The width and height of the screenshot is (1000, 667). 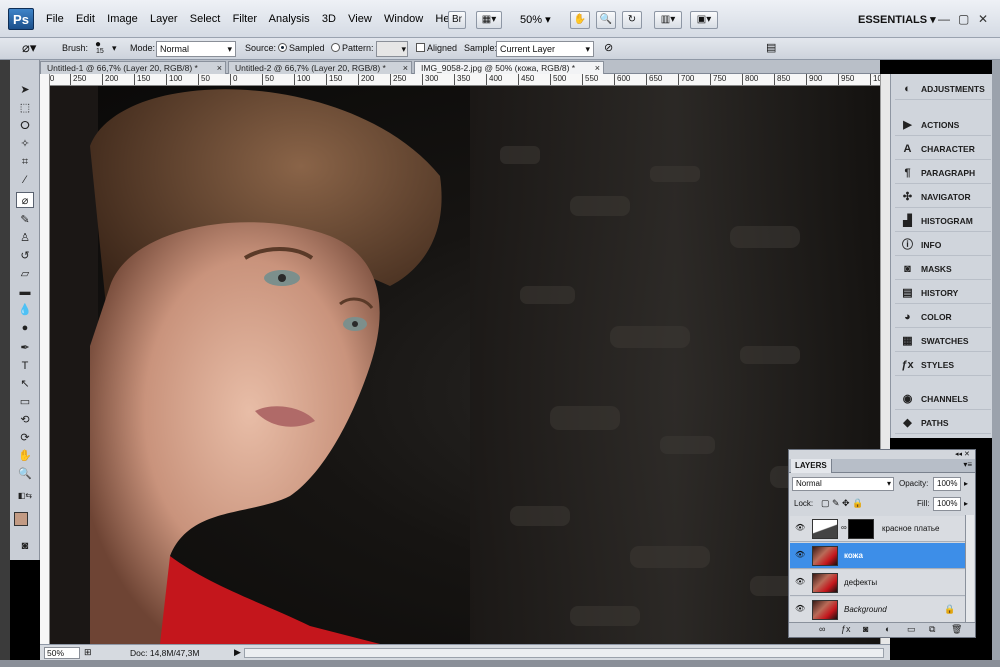 I want to click on new-layer-icon: ⧉, so click(x=932, y=629).